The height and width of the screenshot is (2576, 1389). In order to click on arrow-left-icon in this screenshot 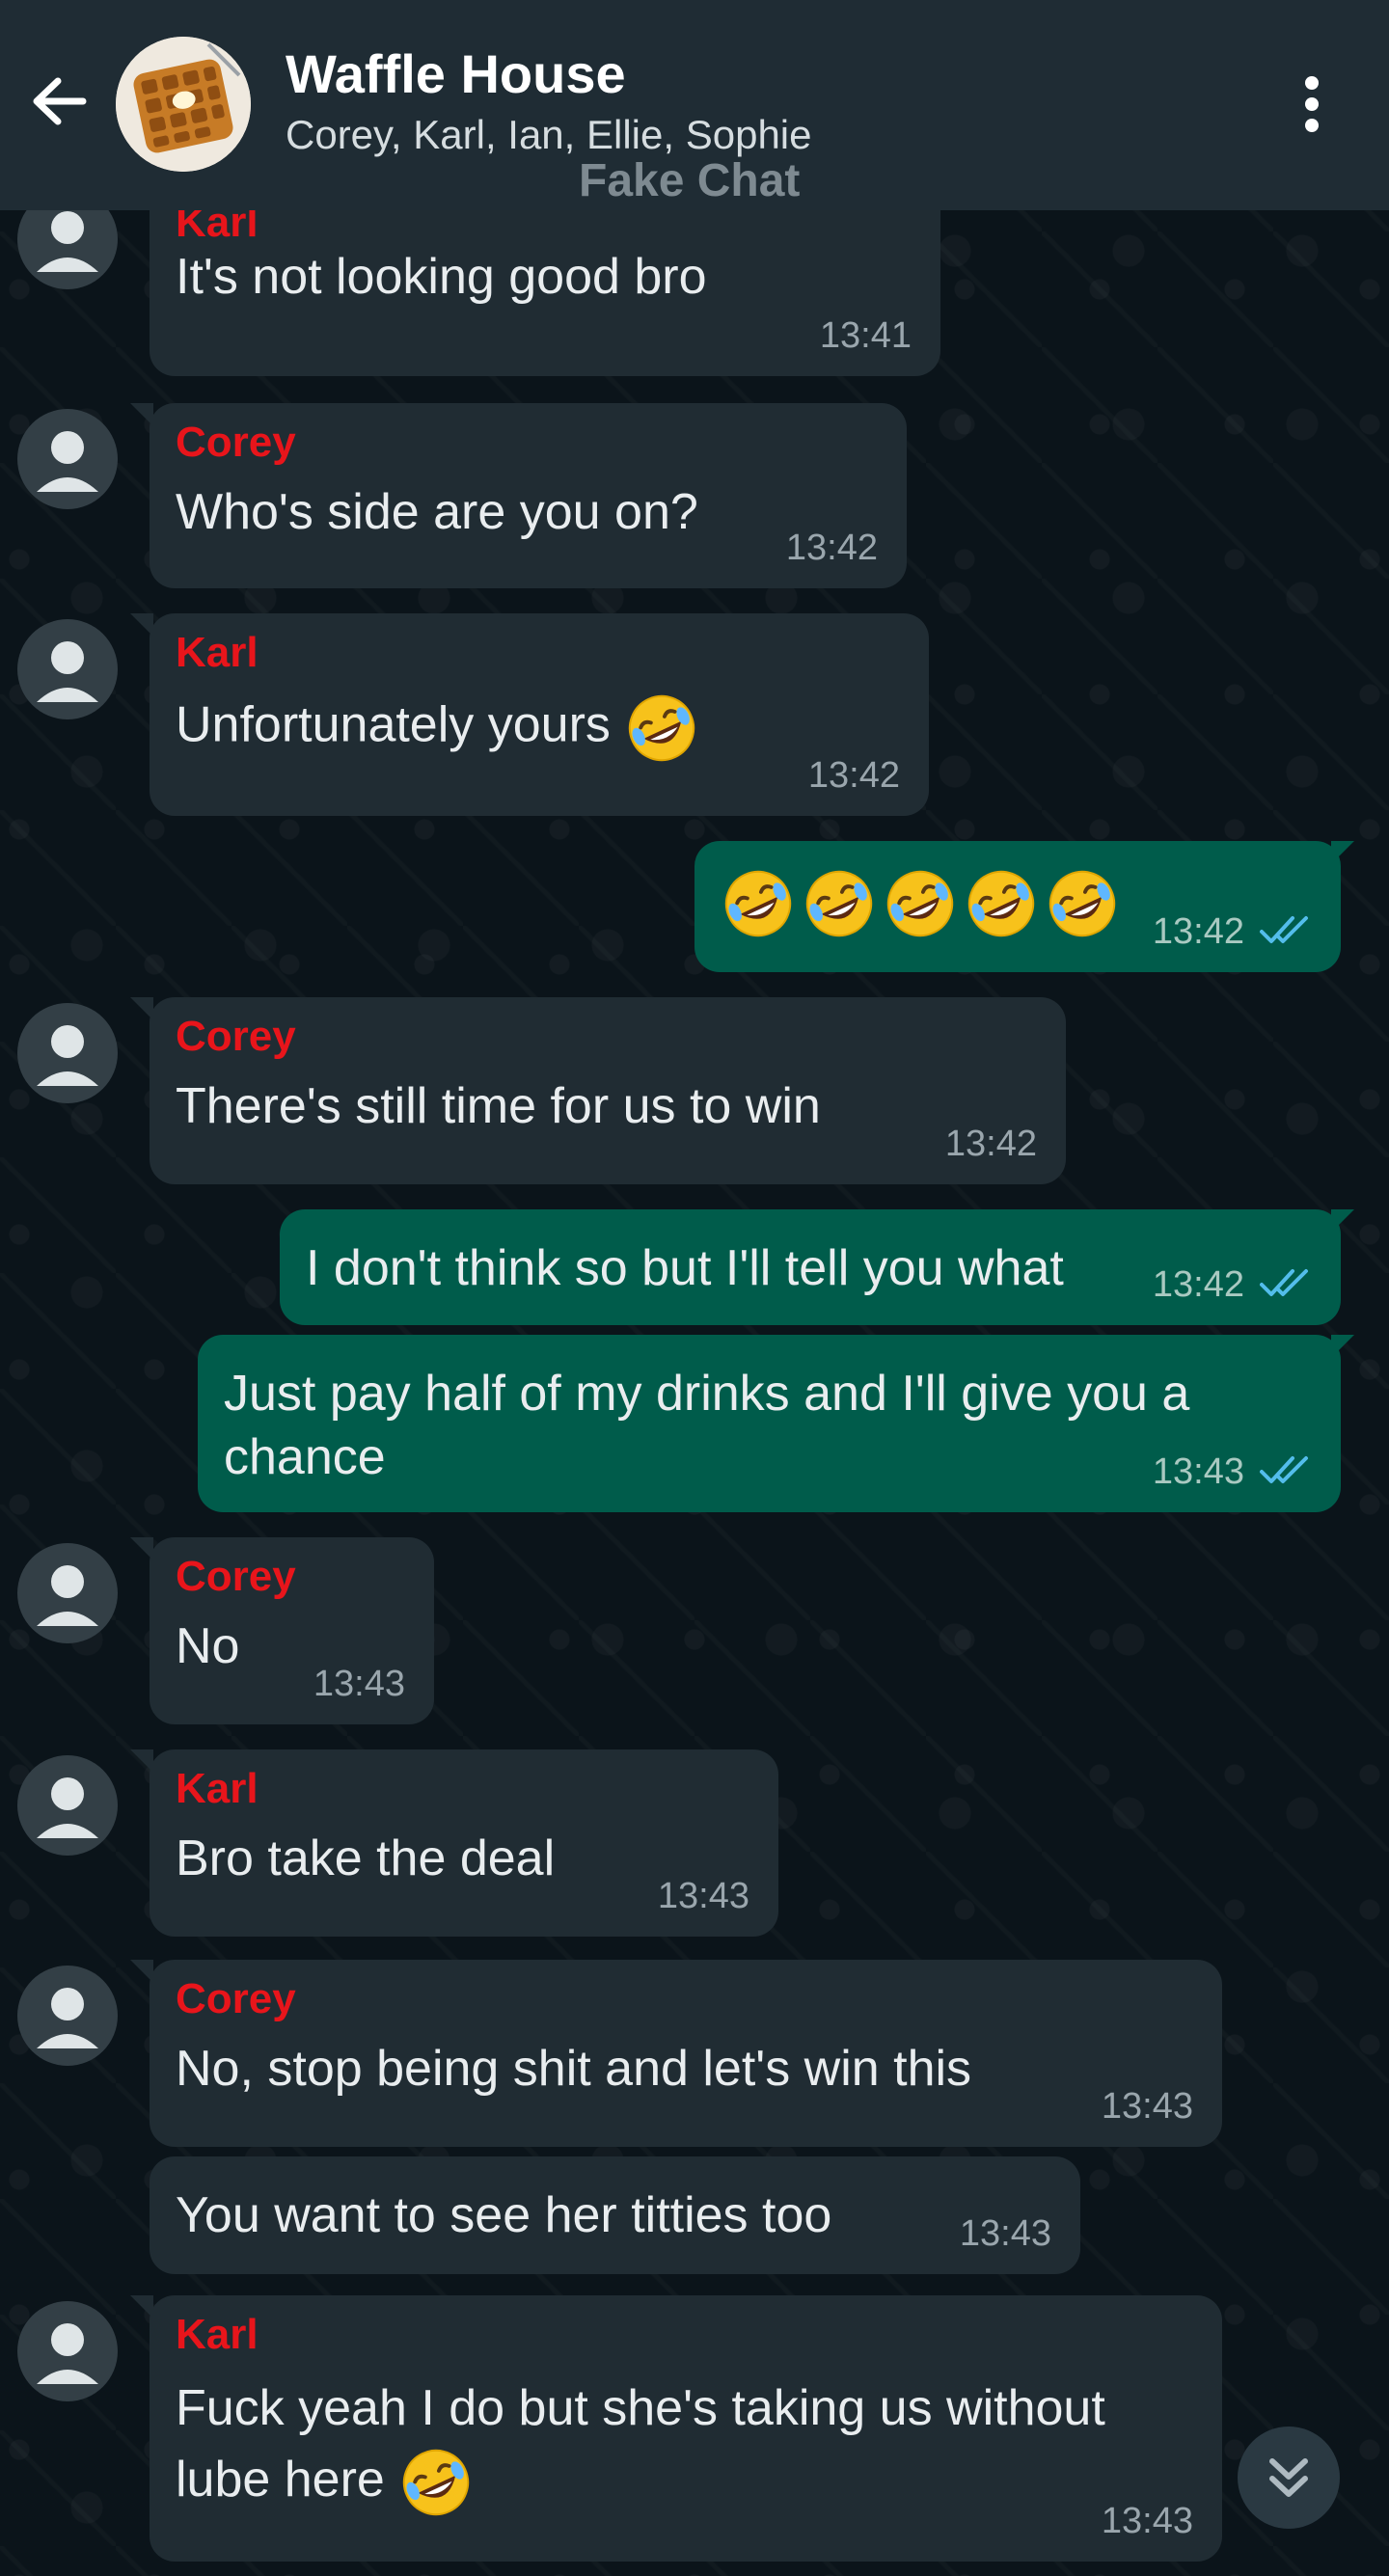, I will do `click(60, 101)`.